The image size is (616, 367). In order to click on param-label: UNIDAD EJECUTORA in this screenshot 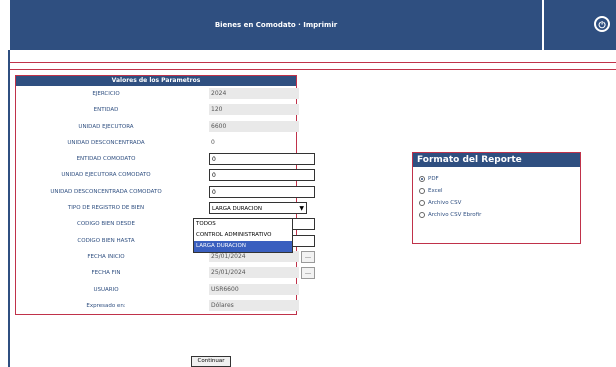, I will do `click(106, 126)`.